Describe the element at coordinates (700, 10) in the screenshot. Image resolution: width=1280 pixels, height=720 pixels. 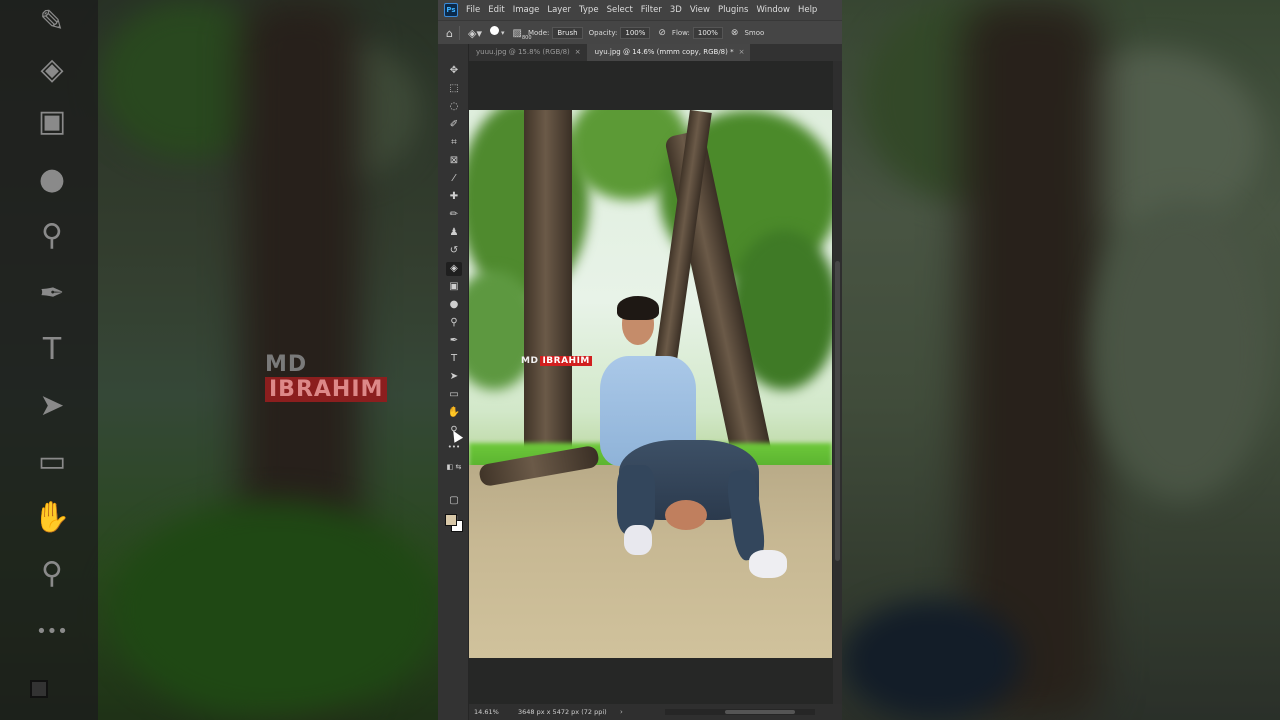
I see `menu-view: View` at that location.